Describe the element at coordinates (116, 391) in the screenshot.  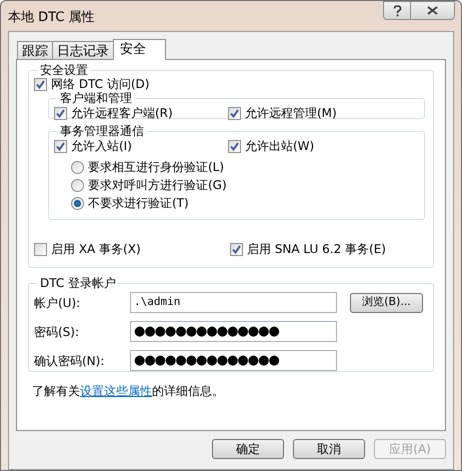
I see `settings-link: 设置这些属性` at that location.